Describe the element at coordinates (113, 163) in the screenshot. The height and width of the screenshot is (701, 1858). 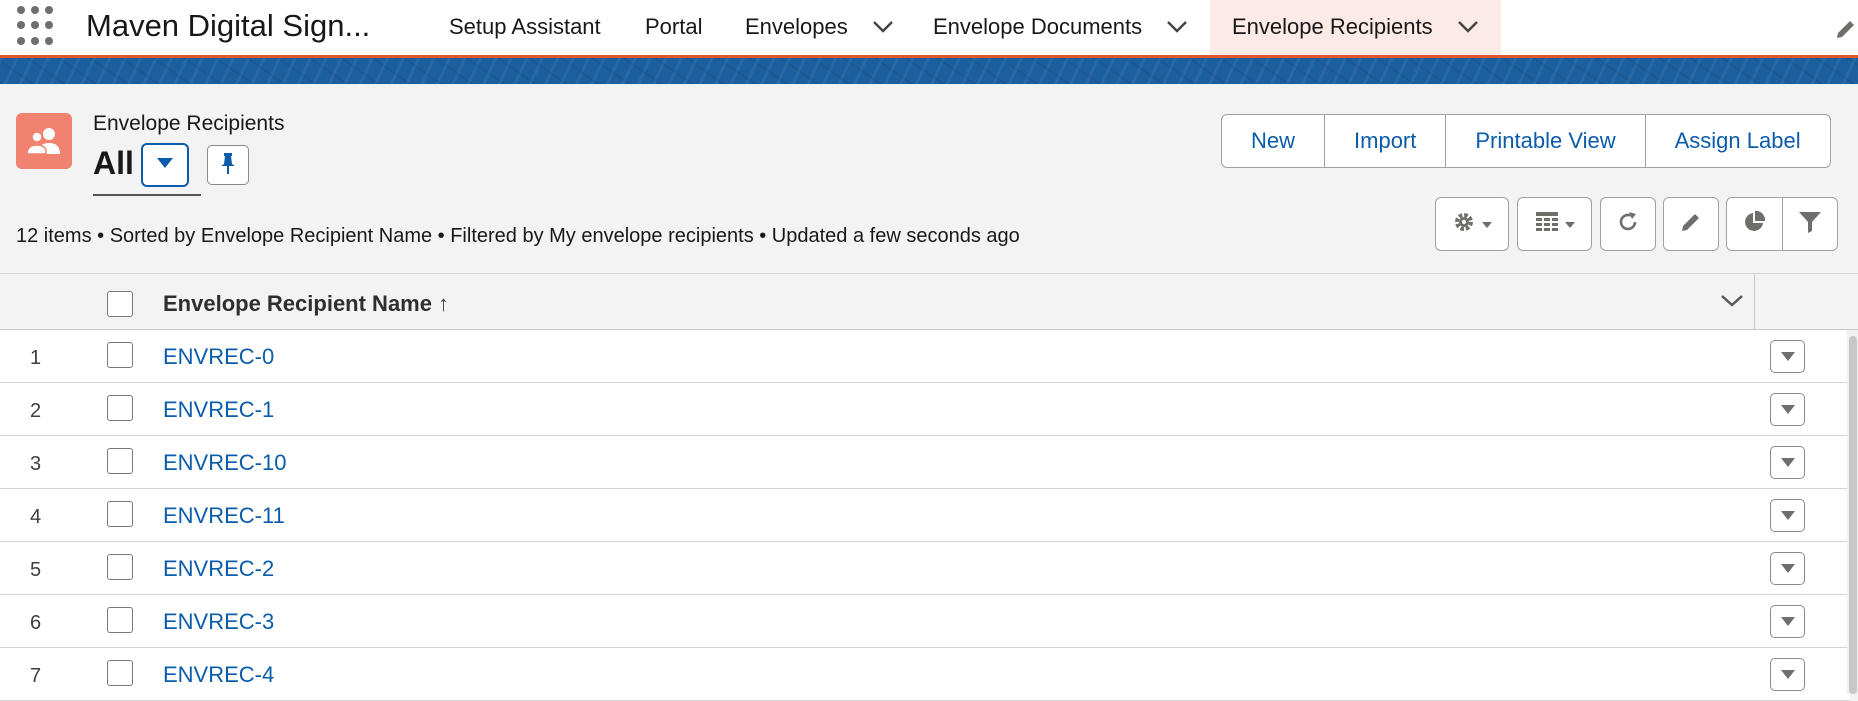
I see `list-view-name: All` at that location.